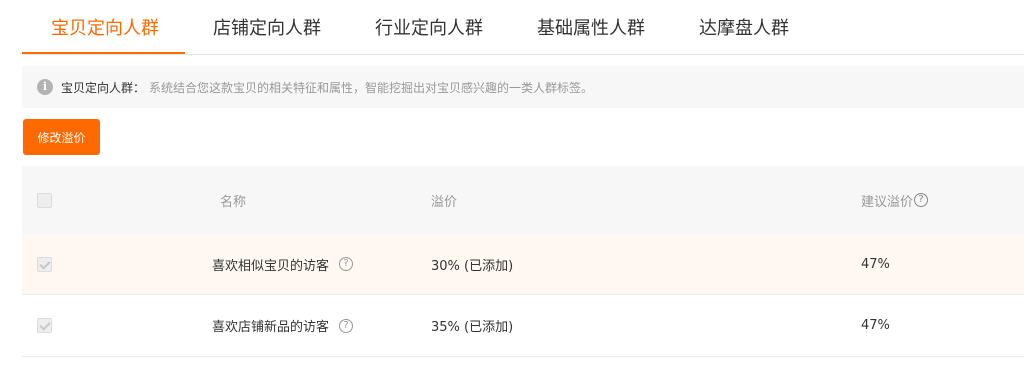 This screenshot has width=1024, height=392. I want to click on notice-colon: ：, so click(139, 87).